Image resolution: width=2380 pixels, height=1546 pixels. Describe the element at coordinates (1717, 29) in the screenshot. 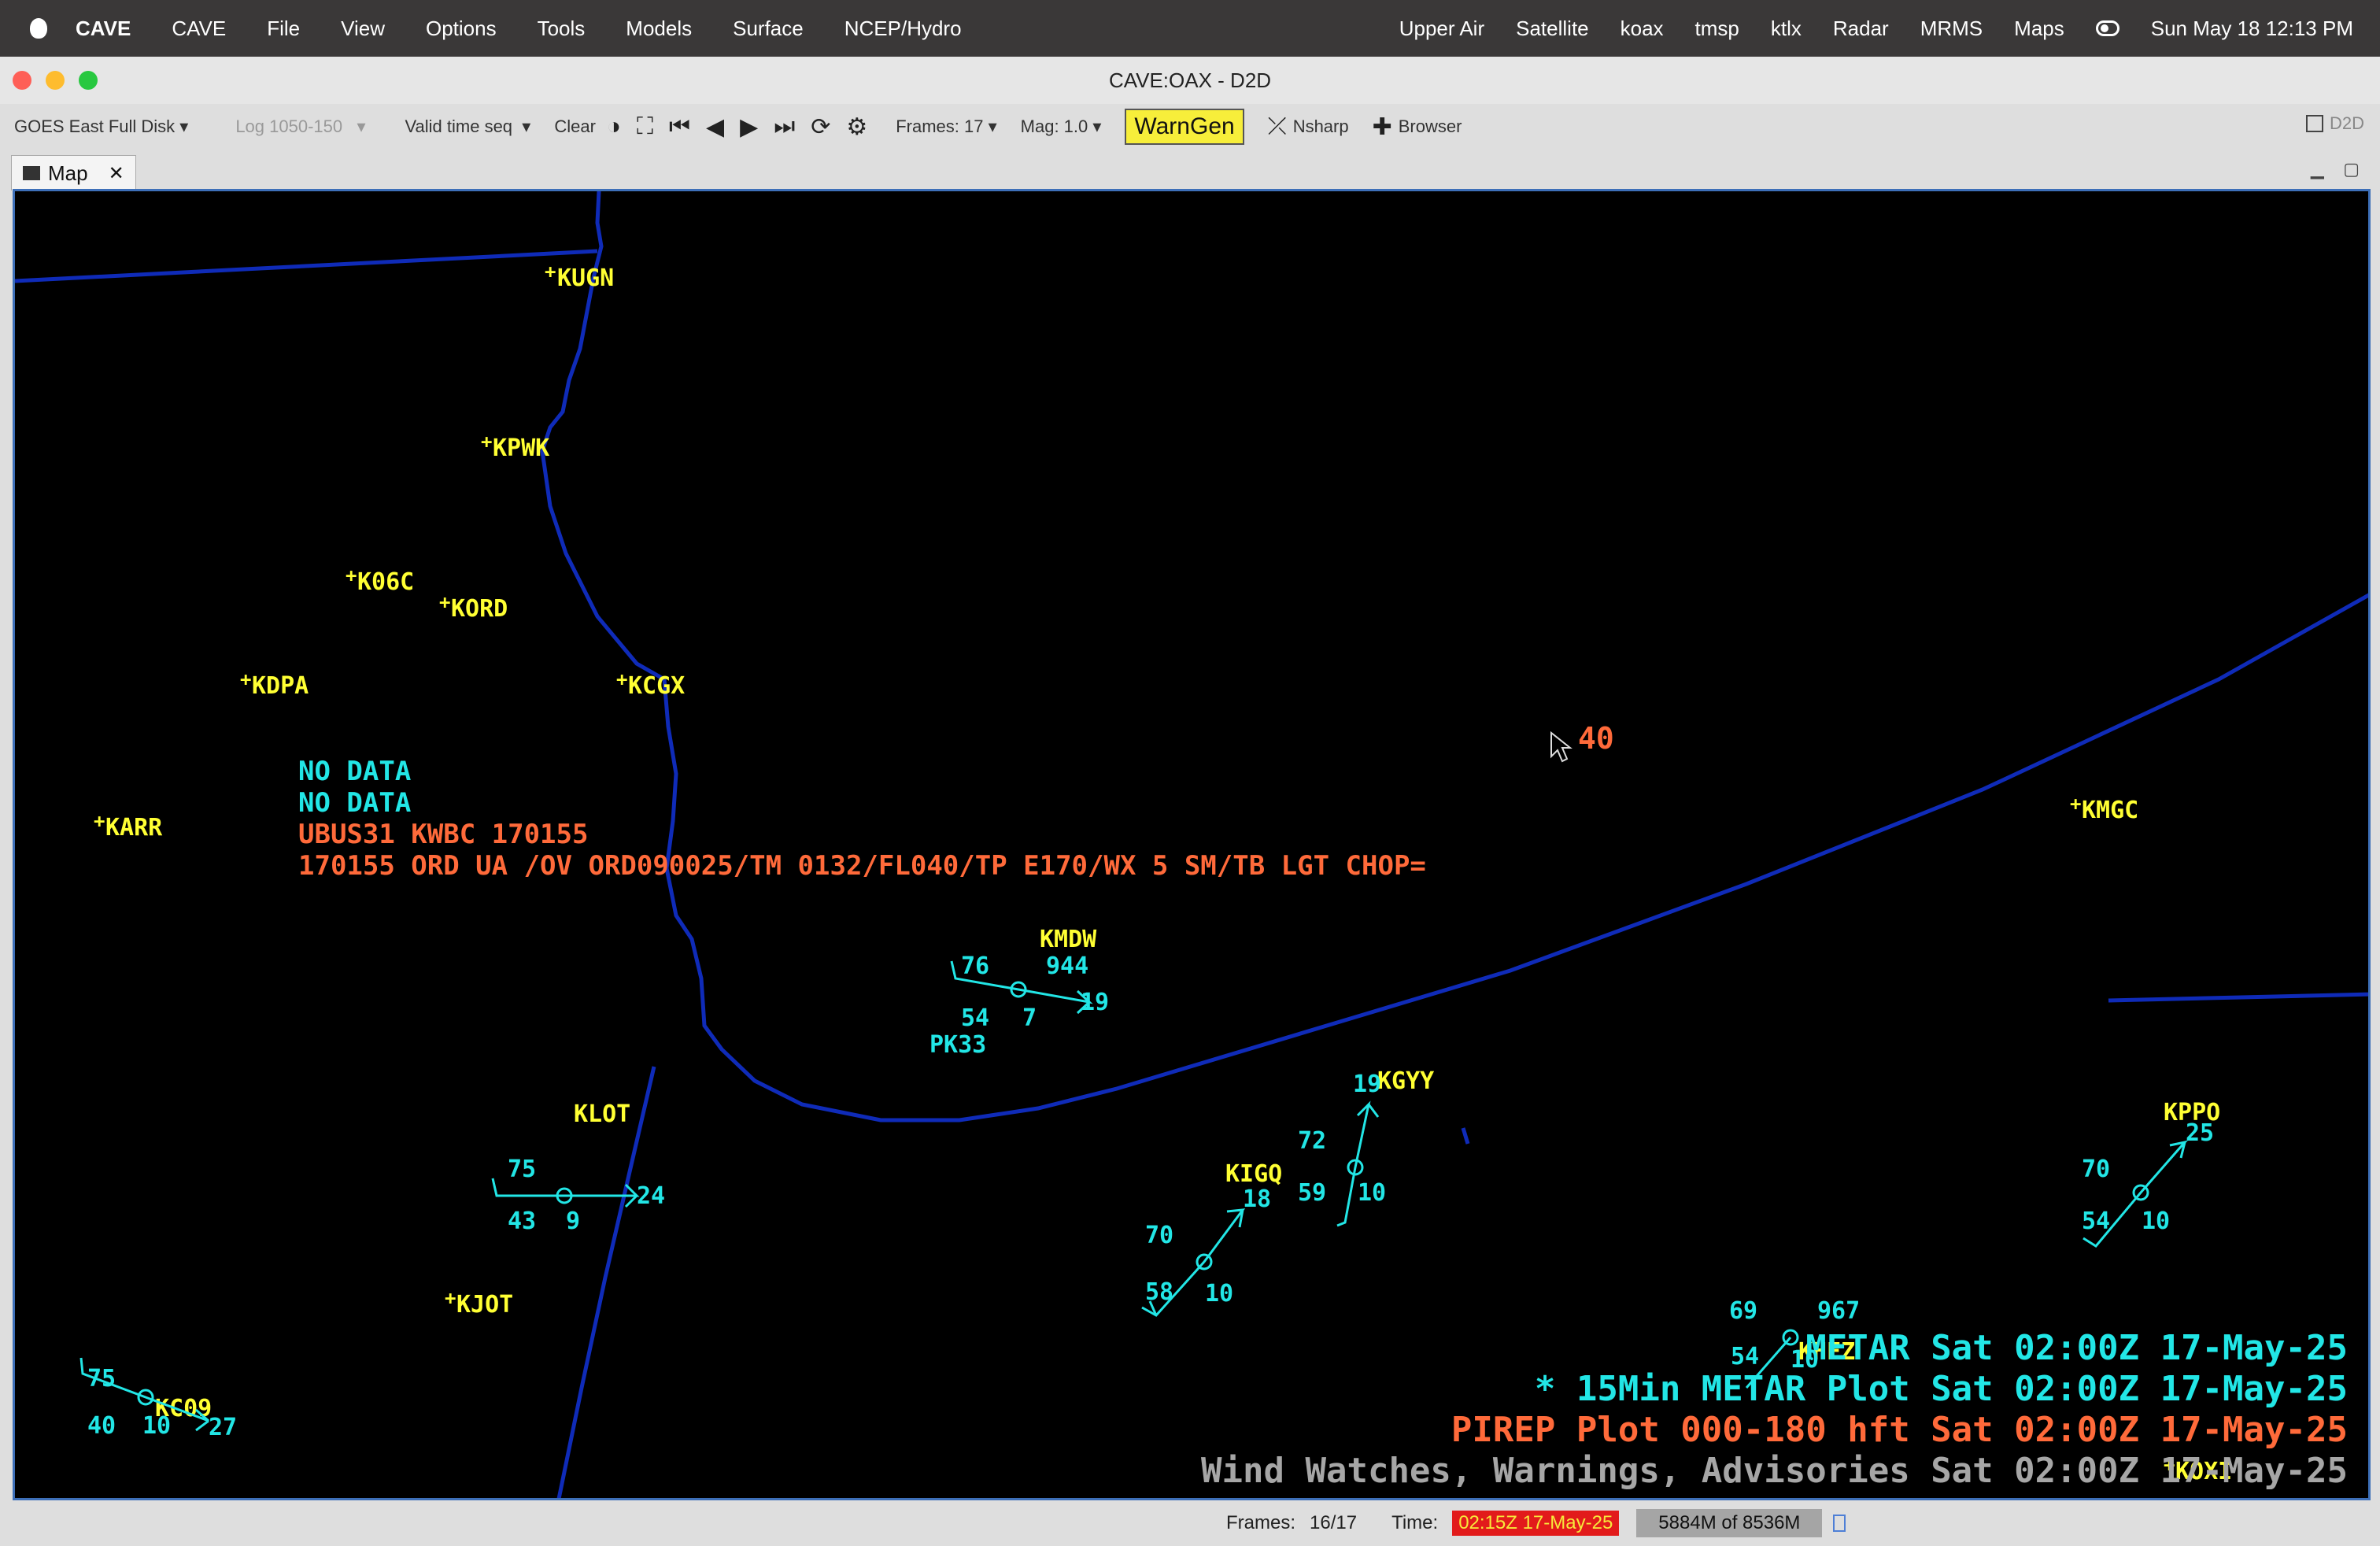

I see `menu-tmsp: tmsp` at that location.